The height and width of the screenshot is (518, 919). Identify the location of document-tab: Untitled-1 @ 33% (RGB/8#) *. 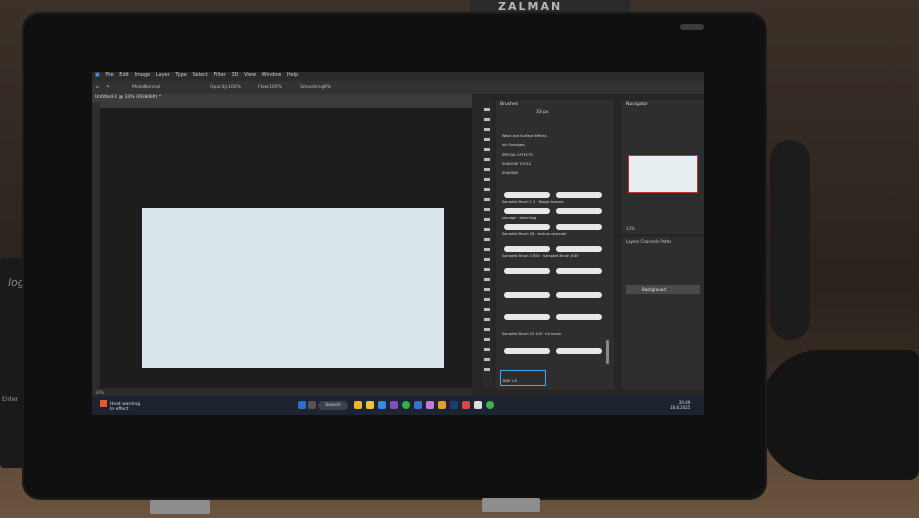
(282, 98).